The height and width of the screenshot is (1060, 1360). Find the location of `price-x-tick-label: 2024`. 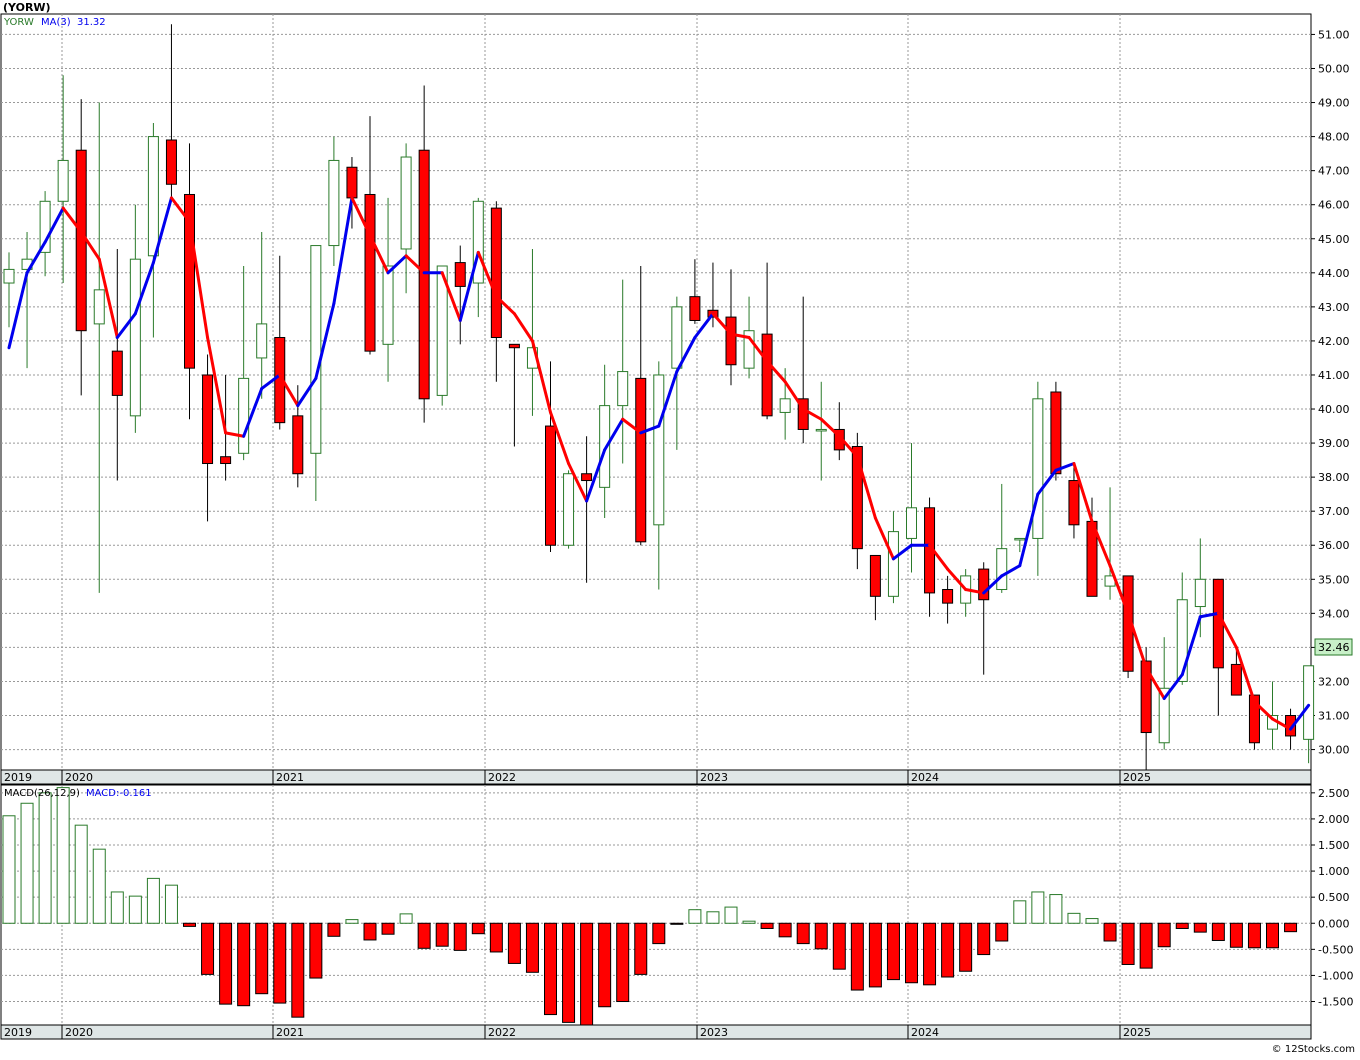

price-x-tick-label: 2024 is located at coordinates (925, 777).